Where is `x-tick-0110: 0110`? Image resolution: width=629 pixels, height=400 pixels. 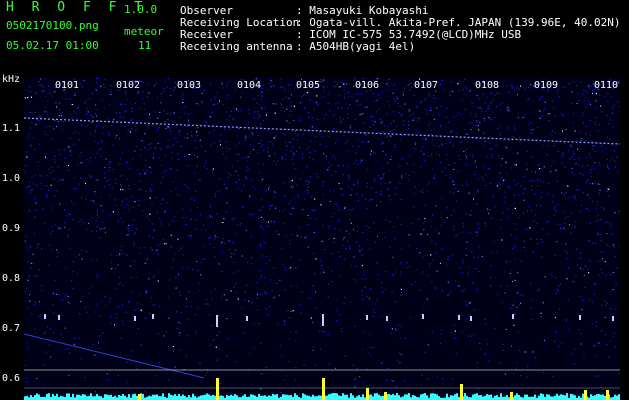 x-tick-0110: 0110 is located at coordinates (606, 85).